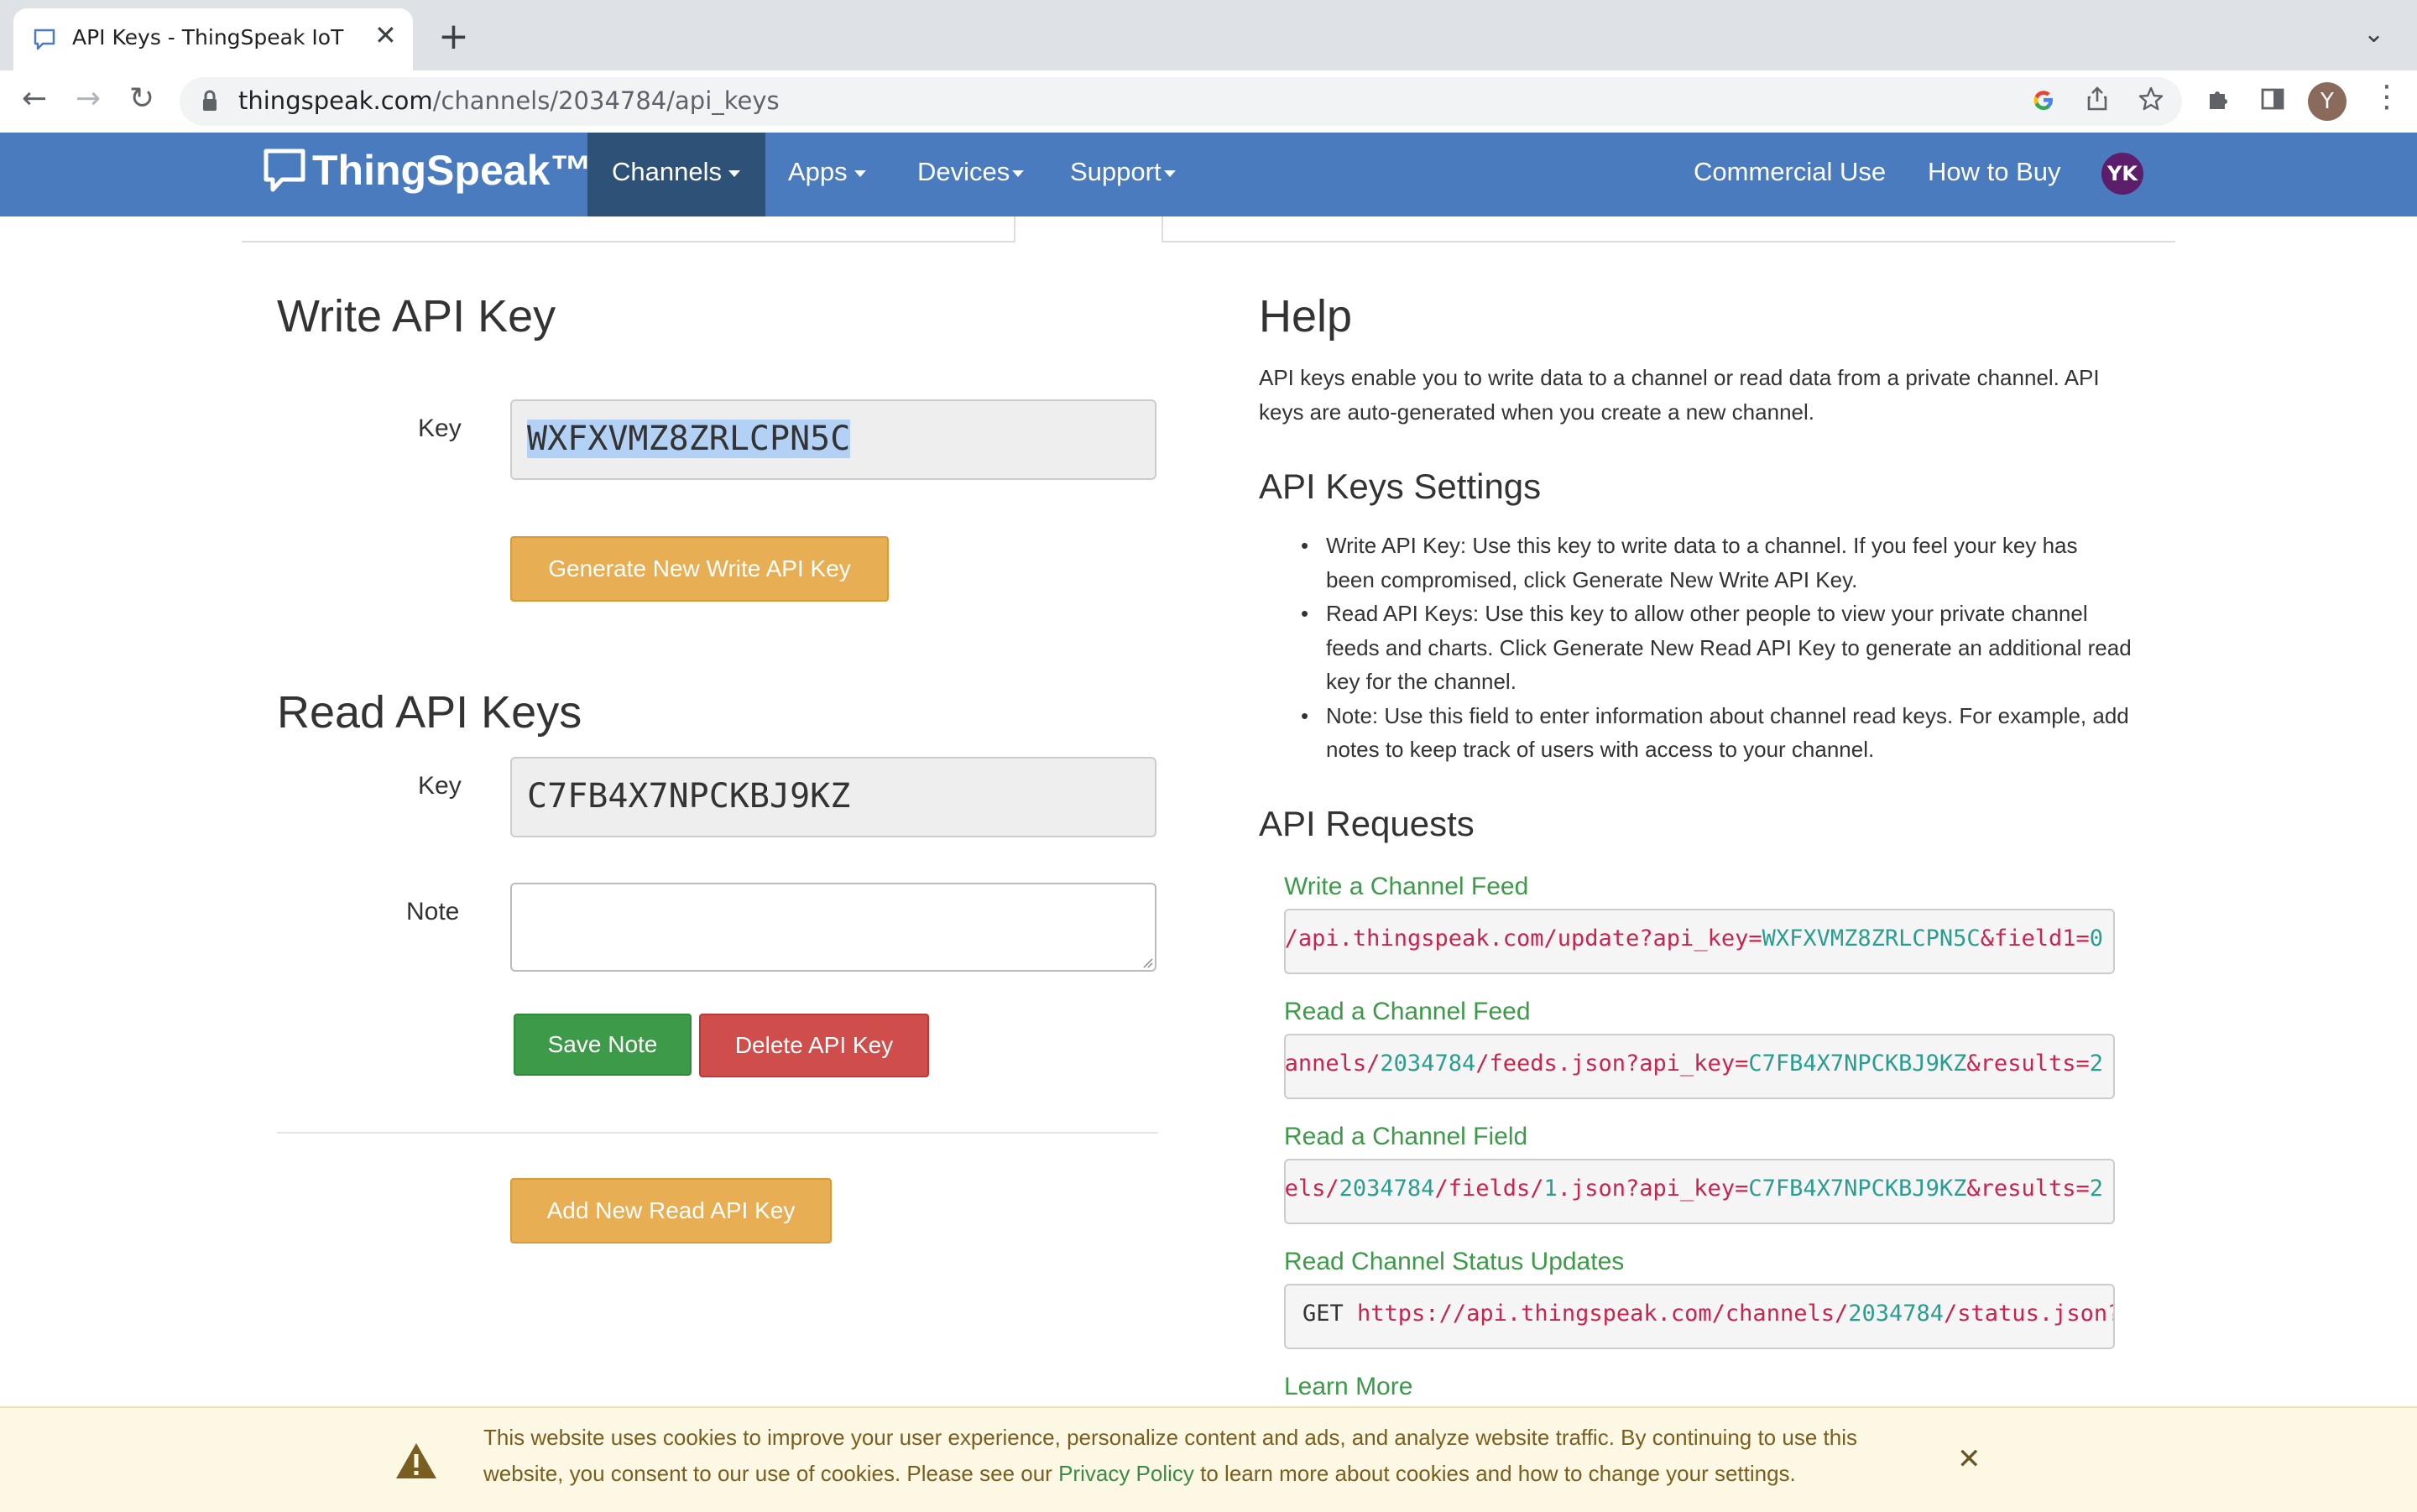 The height and width of the screenshot is (1512, 2417). Describe the element at coordinates (2028, 1314) in the screenshot. I see `code-segment: /status.json?ap` at that location.